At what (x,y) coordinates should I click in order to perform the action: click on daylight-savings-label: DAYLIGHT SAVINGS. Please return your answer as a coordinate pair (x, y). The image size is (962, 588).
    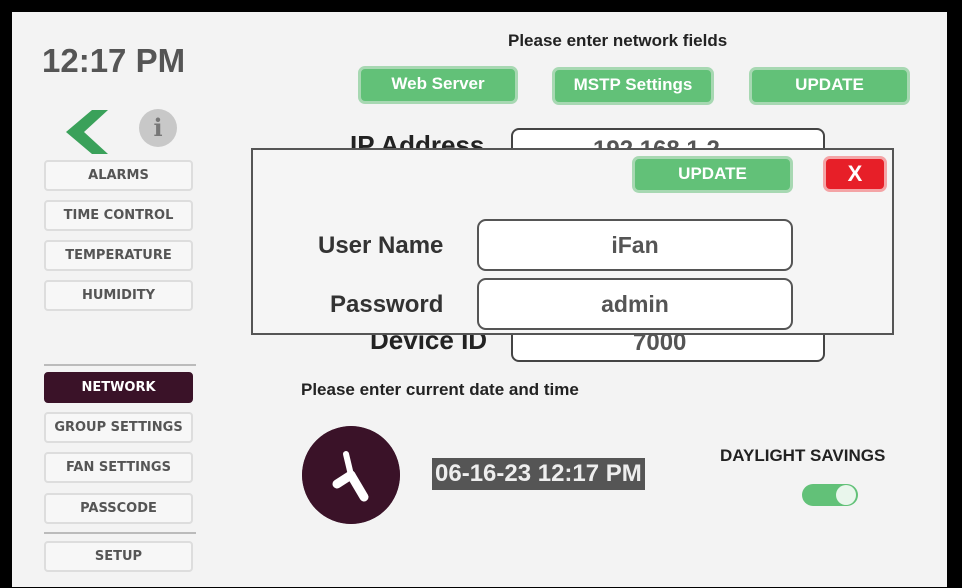
    Looking at the image, I should click on (803, 455).